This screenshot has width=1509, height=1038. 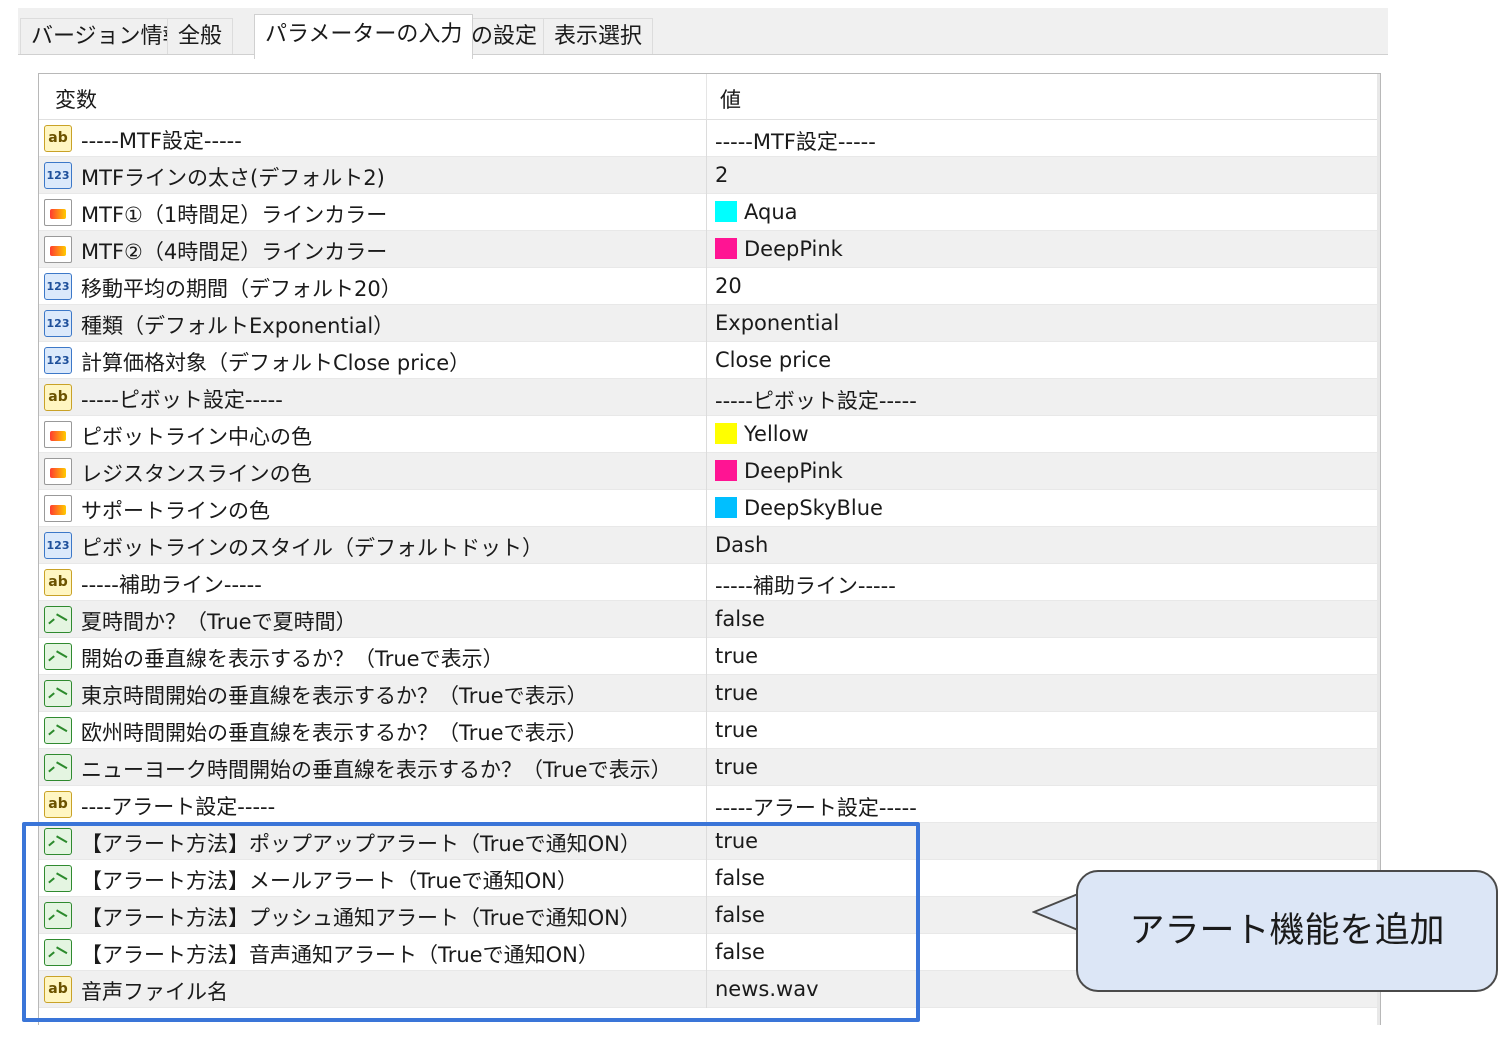 I want to click on parameter-row: ニューヨーク時間開始の垂直線を表示するか？（Trueで表示） true, so click(x=708, y=767).